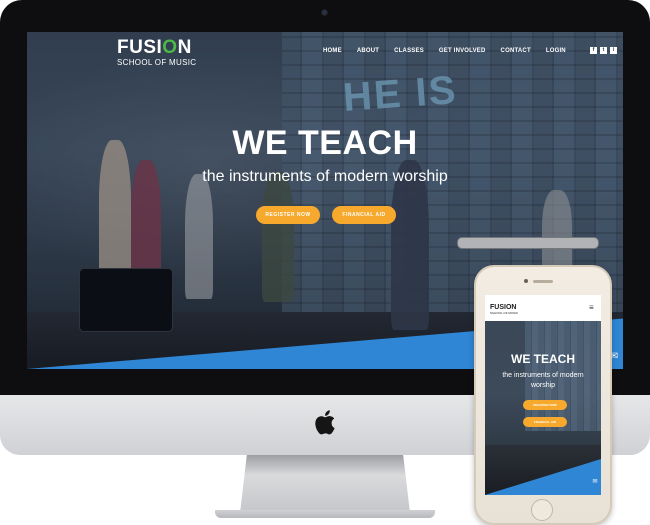 This screenshot has height=525, width=650. I want to click on hero-subtitle: the instruments of modern worship, so click(325, 176).